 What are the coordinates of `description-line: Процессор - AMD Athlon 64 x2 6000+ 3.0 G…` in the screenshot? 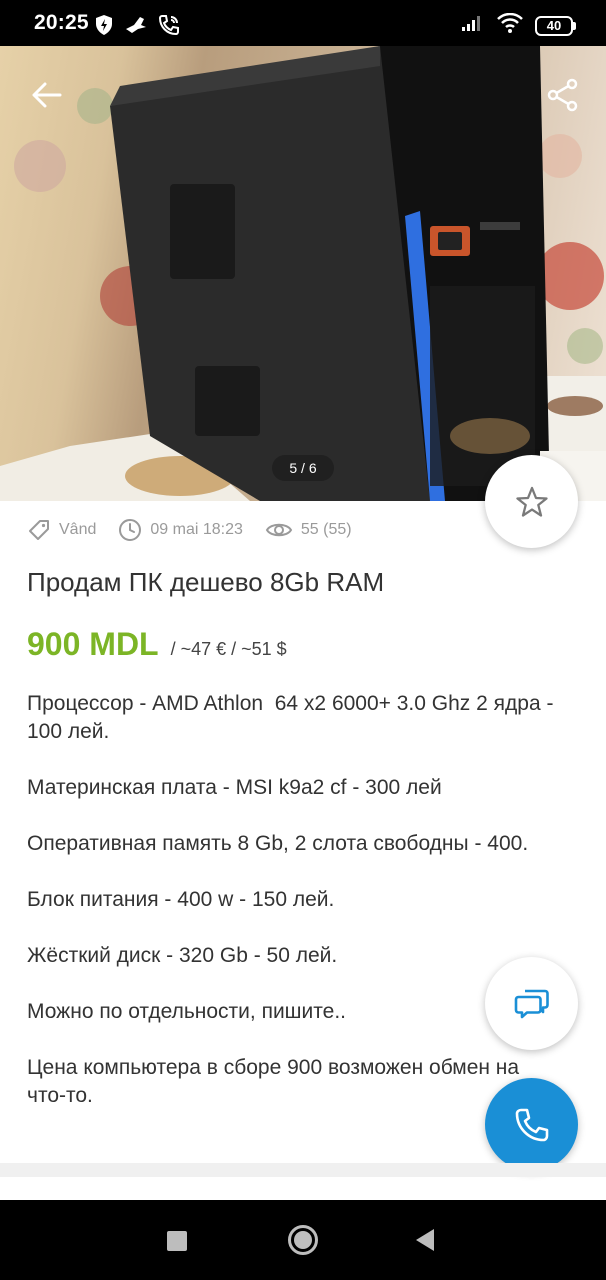 It's located at (293, 717).